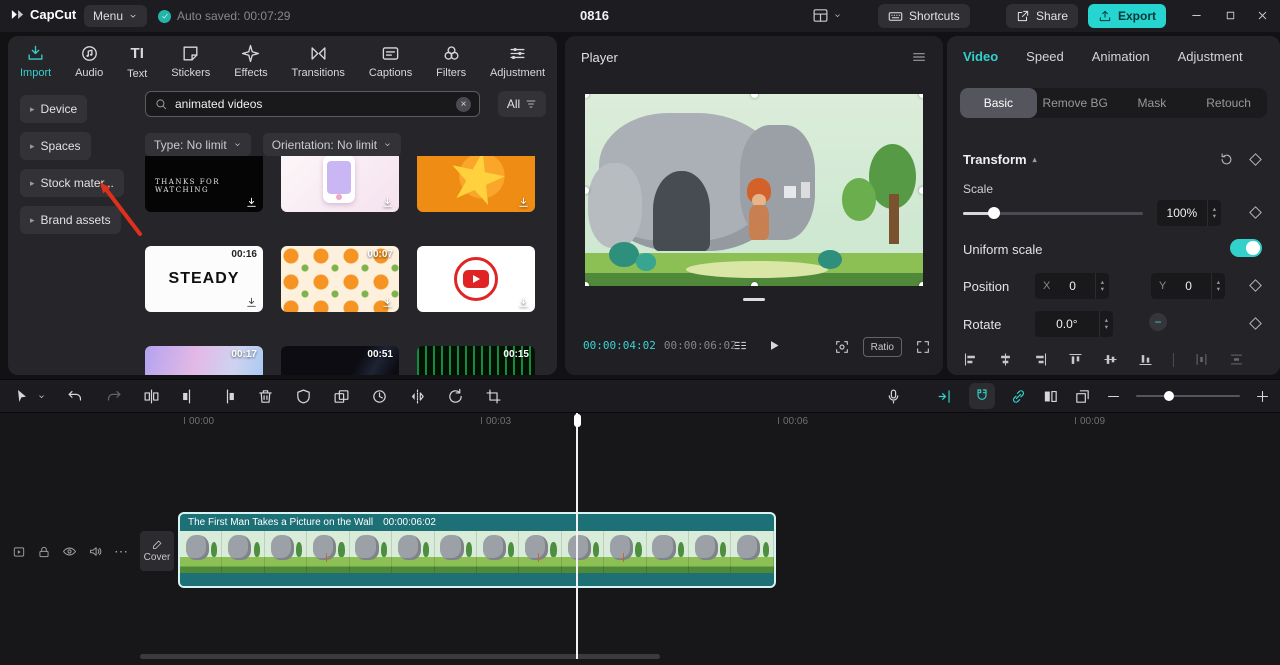 This screenshot has height=665, width=1280. Describe the element at coordinates (1074, 324) in the screenshot. I see `rotate-value-box: 0.0° ▴ ▾` at that location.